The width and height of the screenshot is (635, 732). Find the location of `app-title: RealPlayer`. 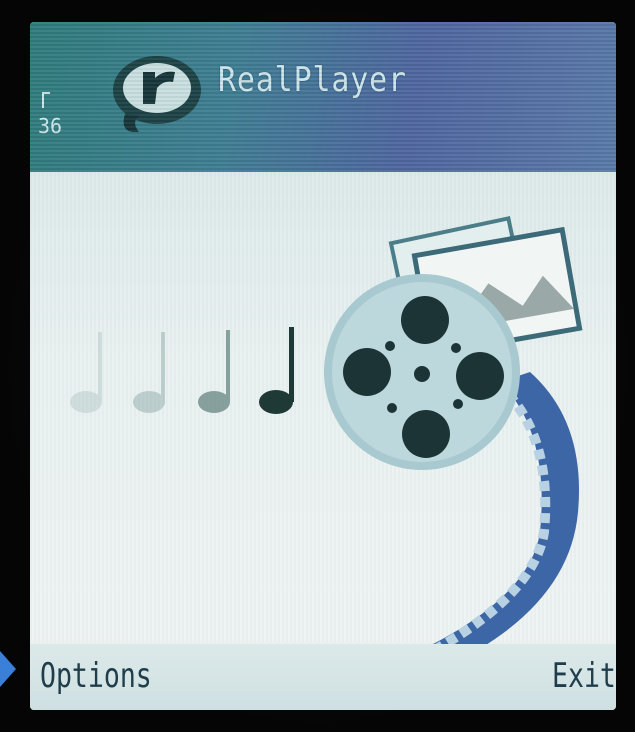

app-title: RealPlayer is located at coordinates (312, 80).